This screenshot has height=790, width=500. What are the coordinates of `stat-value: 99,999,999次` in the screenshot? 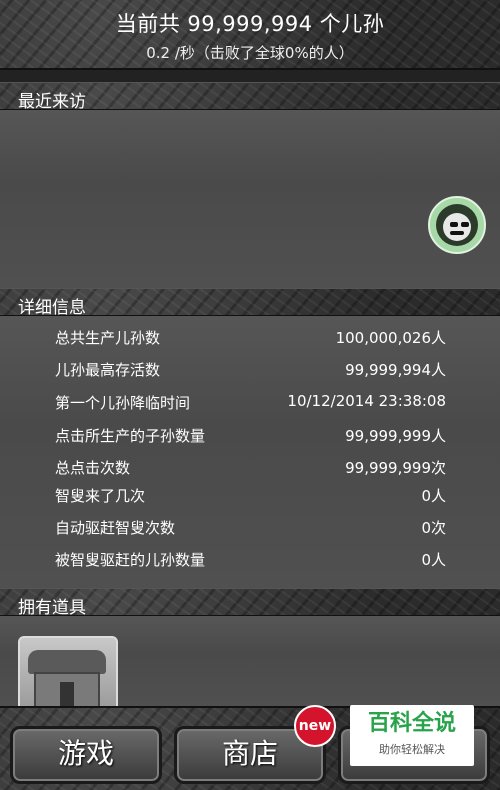 It's located at (395, 468).